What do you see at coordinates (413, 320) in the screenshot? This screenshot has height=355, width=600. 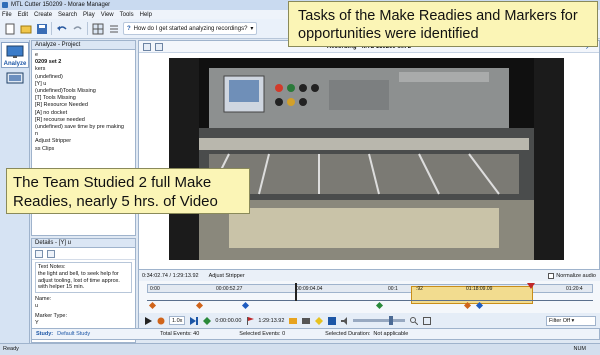 I see `zoom-in-icon` at bounding box center [413, 320].